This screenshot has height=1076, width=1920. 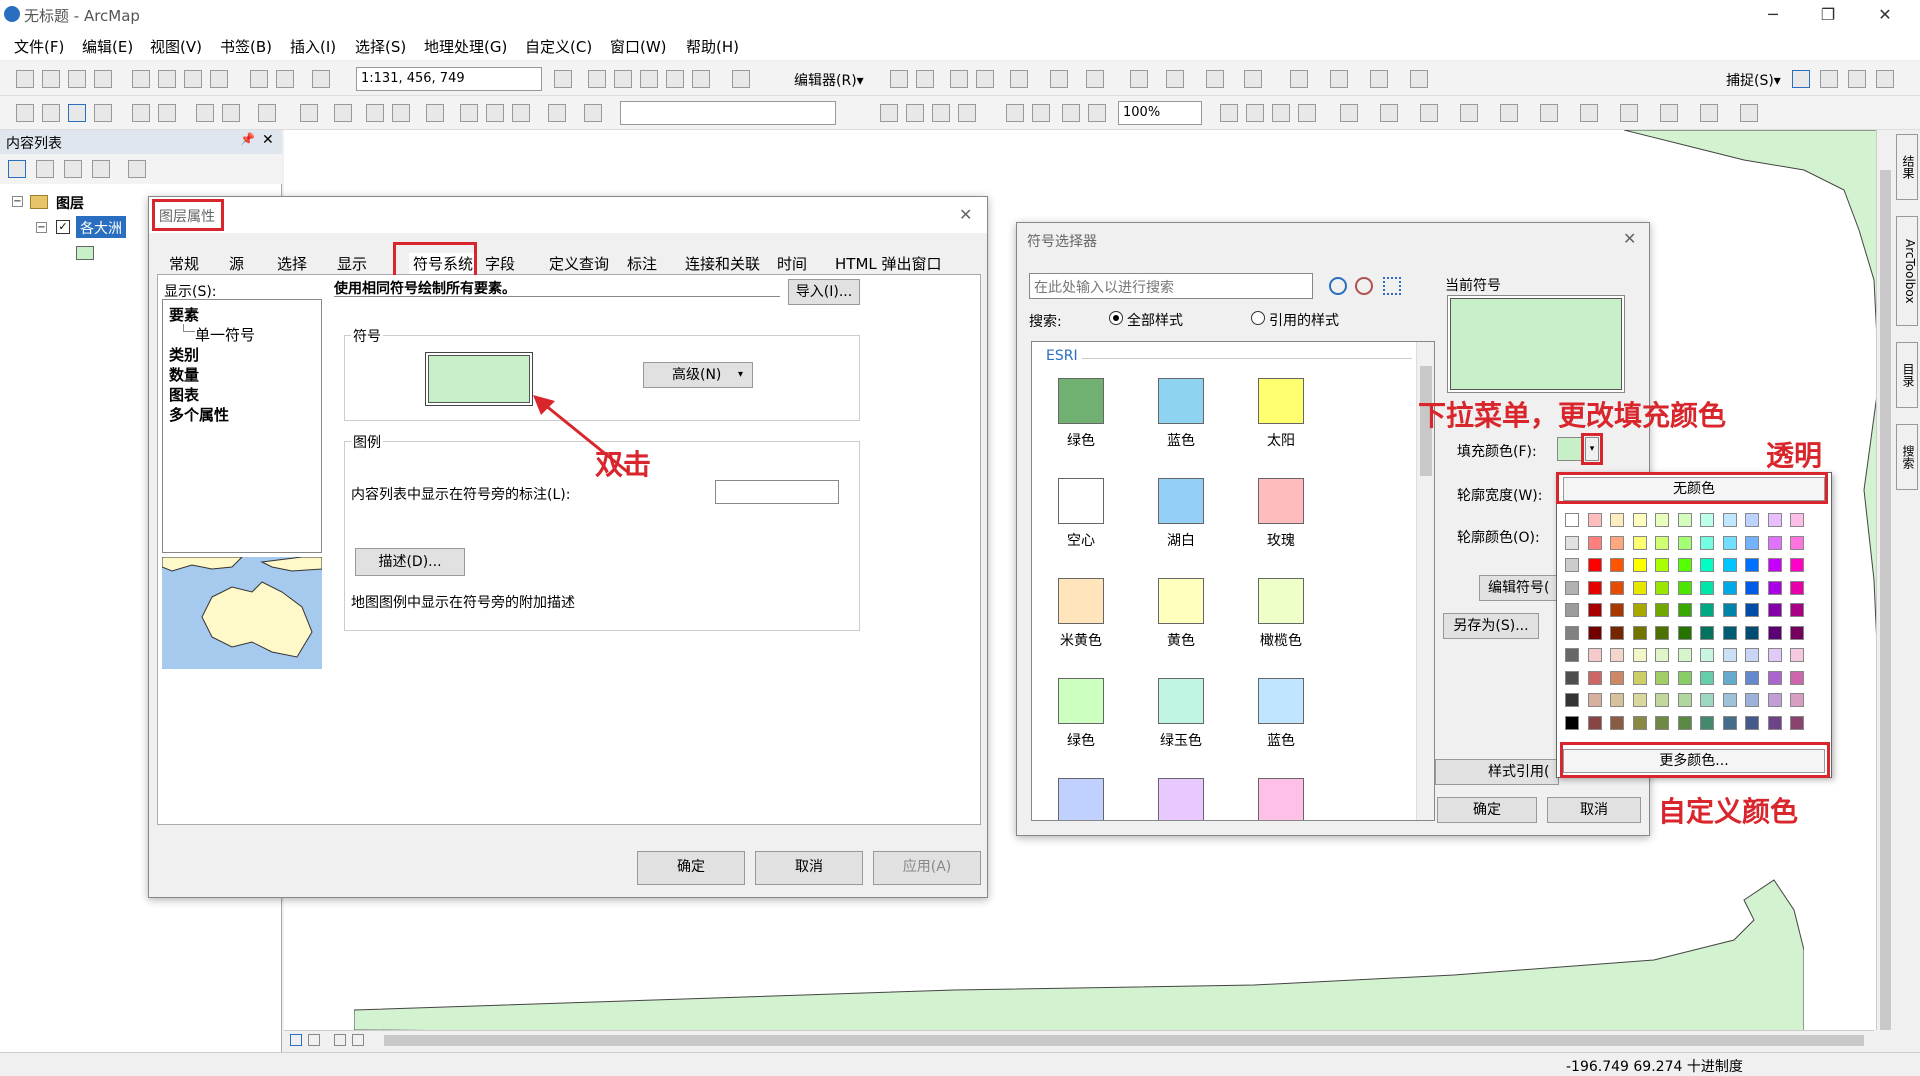 What do you see at coordinates (1669, 113) in the screenshot?
I see `rotate-element-icon` at bounding box center [1669, 113].